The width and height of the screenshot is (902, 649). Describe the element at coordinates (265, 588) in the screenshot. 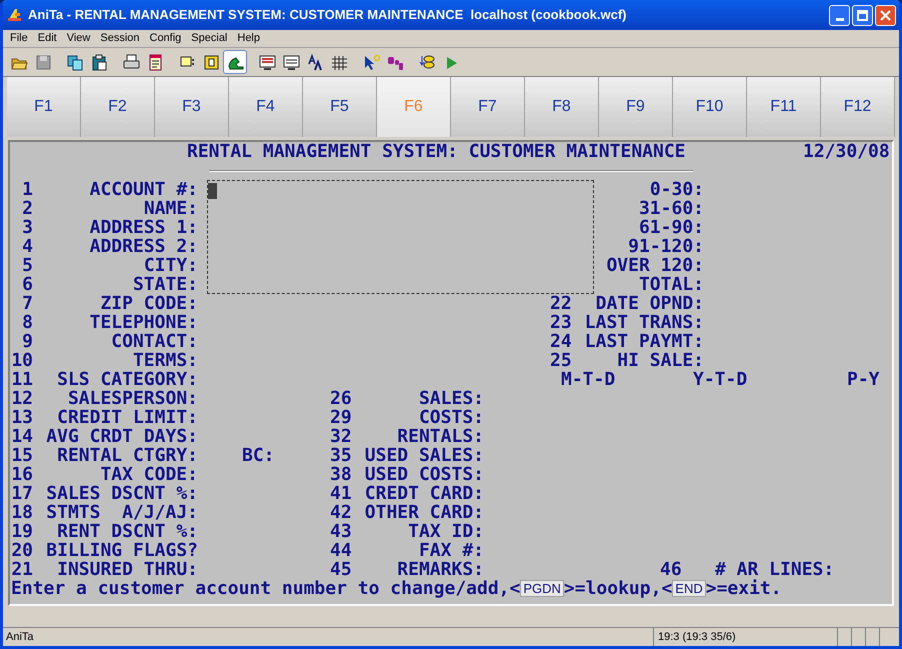

I see `prompt-text: Enter a customer account number to change/add,<` at that location.